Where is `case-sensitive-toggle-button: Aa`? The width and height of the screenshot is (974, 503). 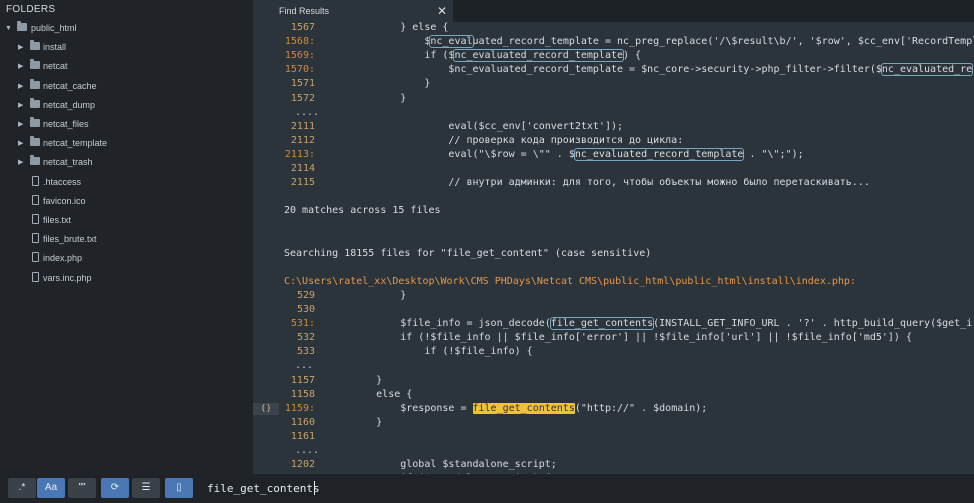 case-sensitive-toggle-button: Aa is located at coordinates (51, 488).